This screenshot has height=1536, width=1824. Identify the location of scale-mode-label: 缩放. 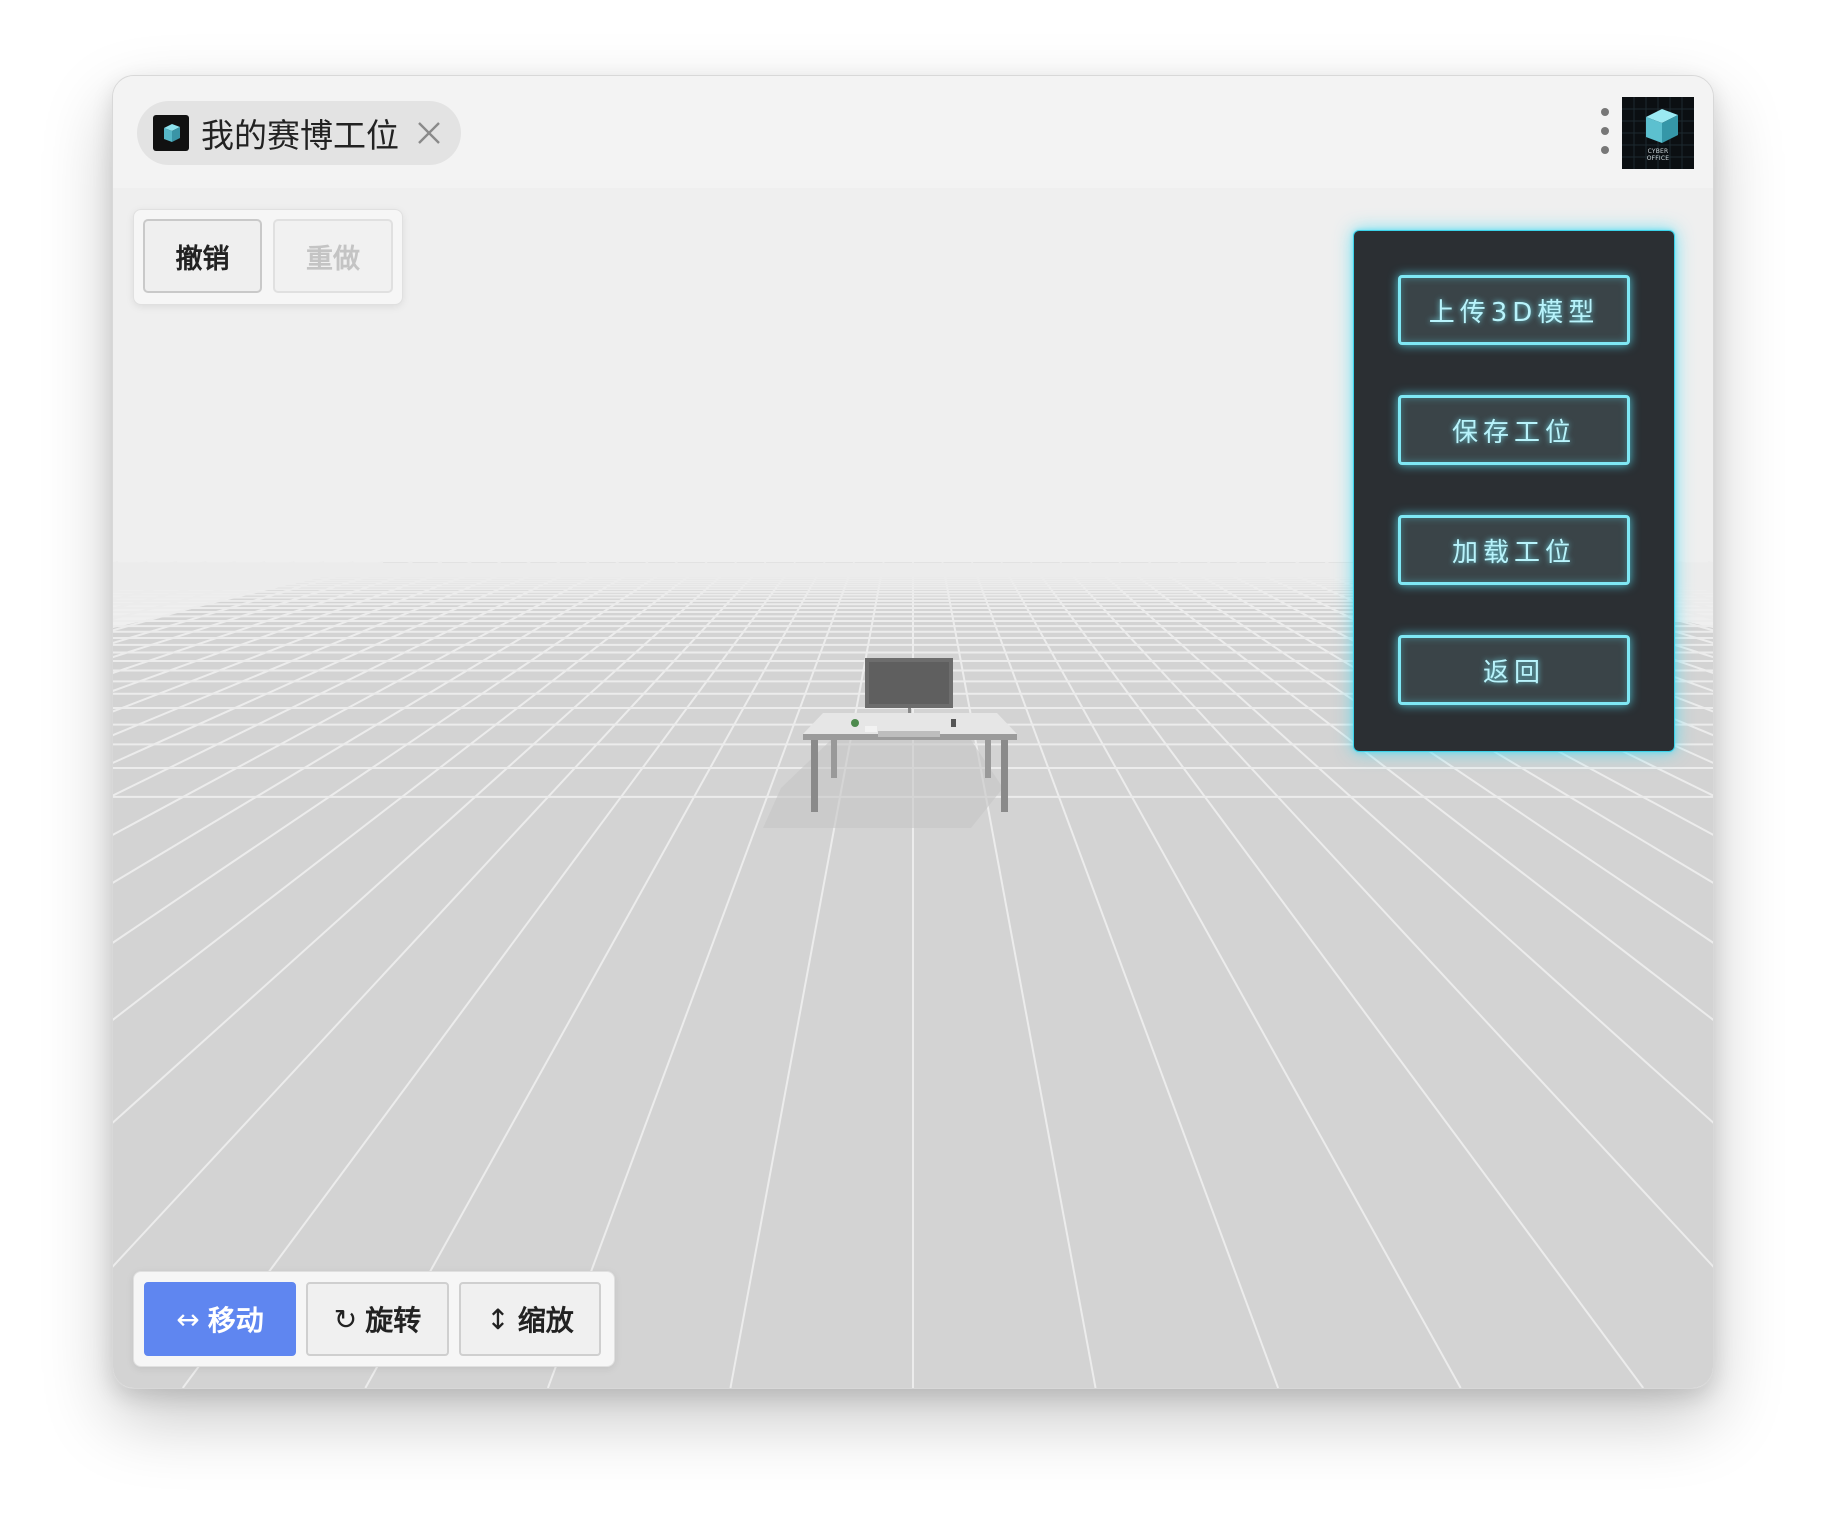
(545, 1320).